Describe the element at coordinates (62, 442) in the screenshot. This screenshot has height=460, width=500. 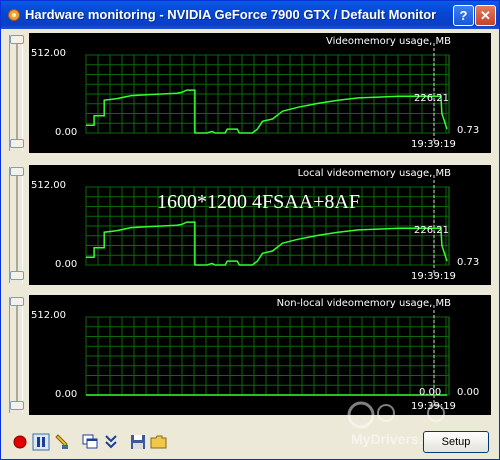
I see `properties-icon` at that location.